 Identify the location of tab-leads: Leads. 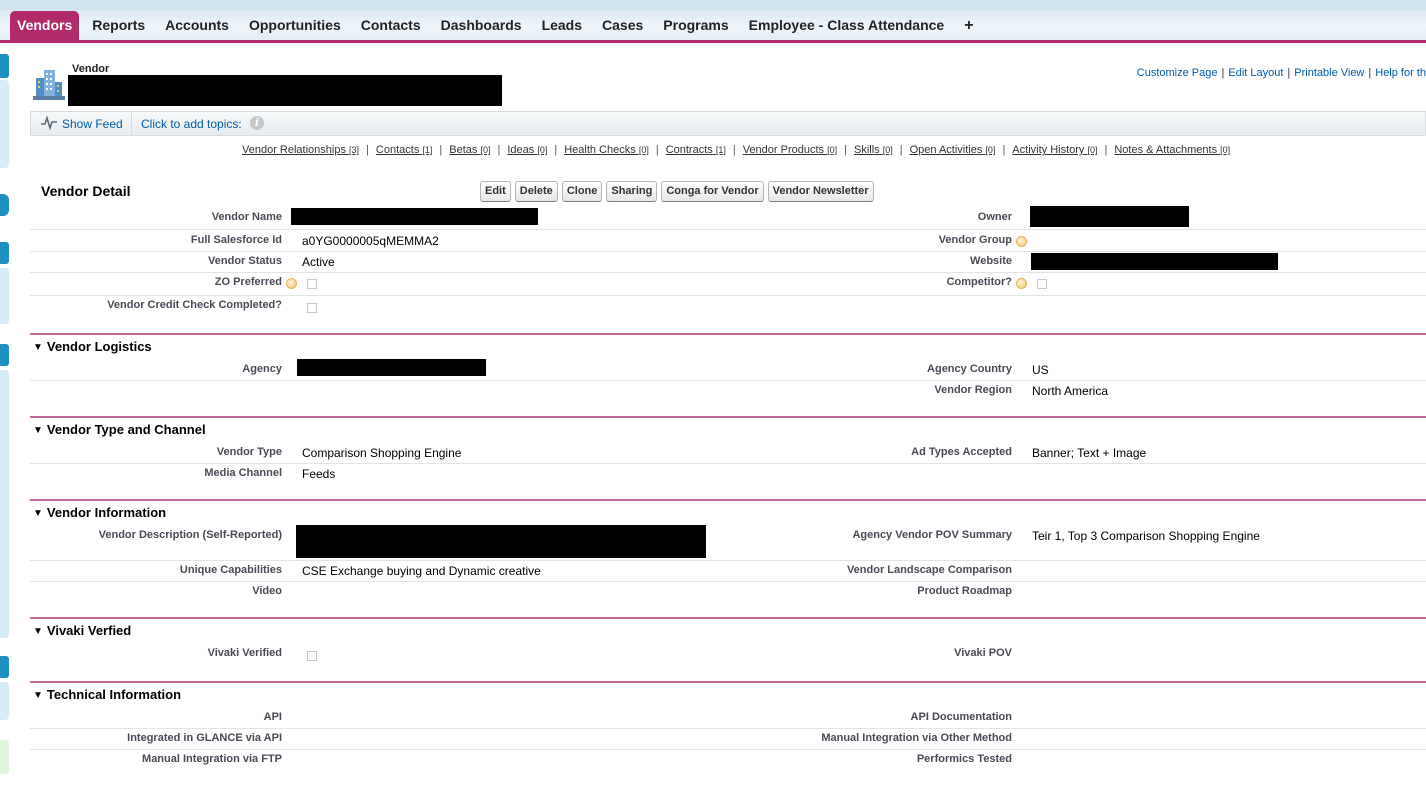
(562, 25).